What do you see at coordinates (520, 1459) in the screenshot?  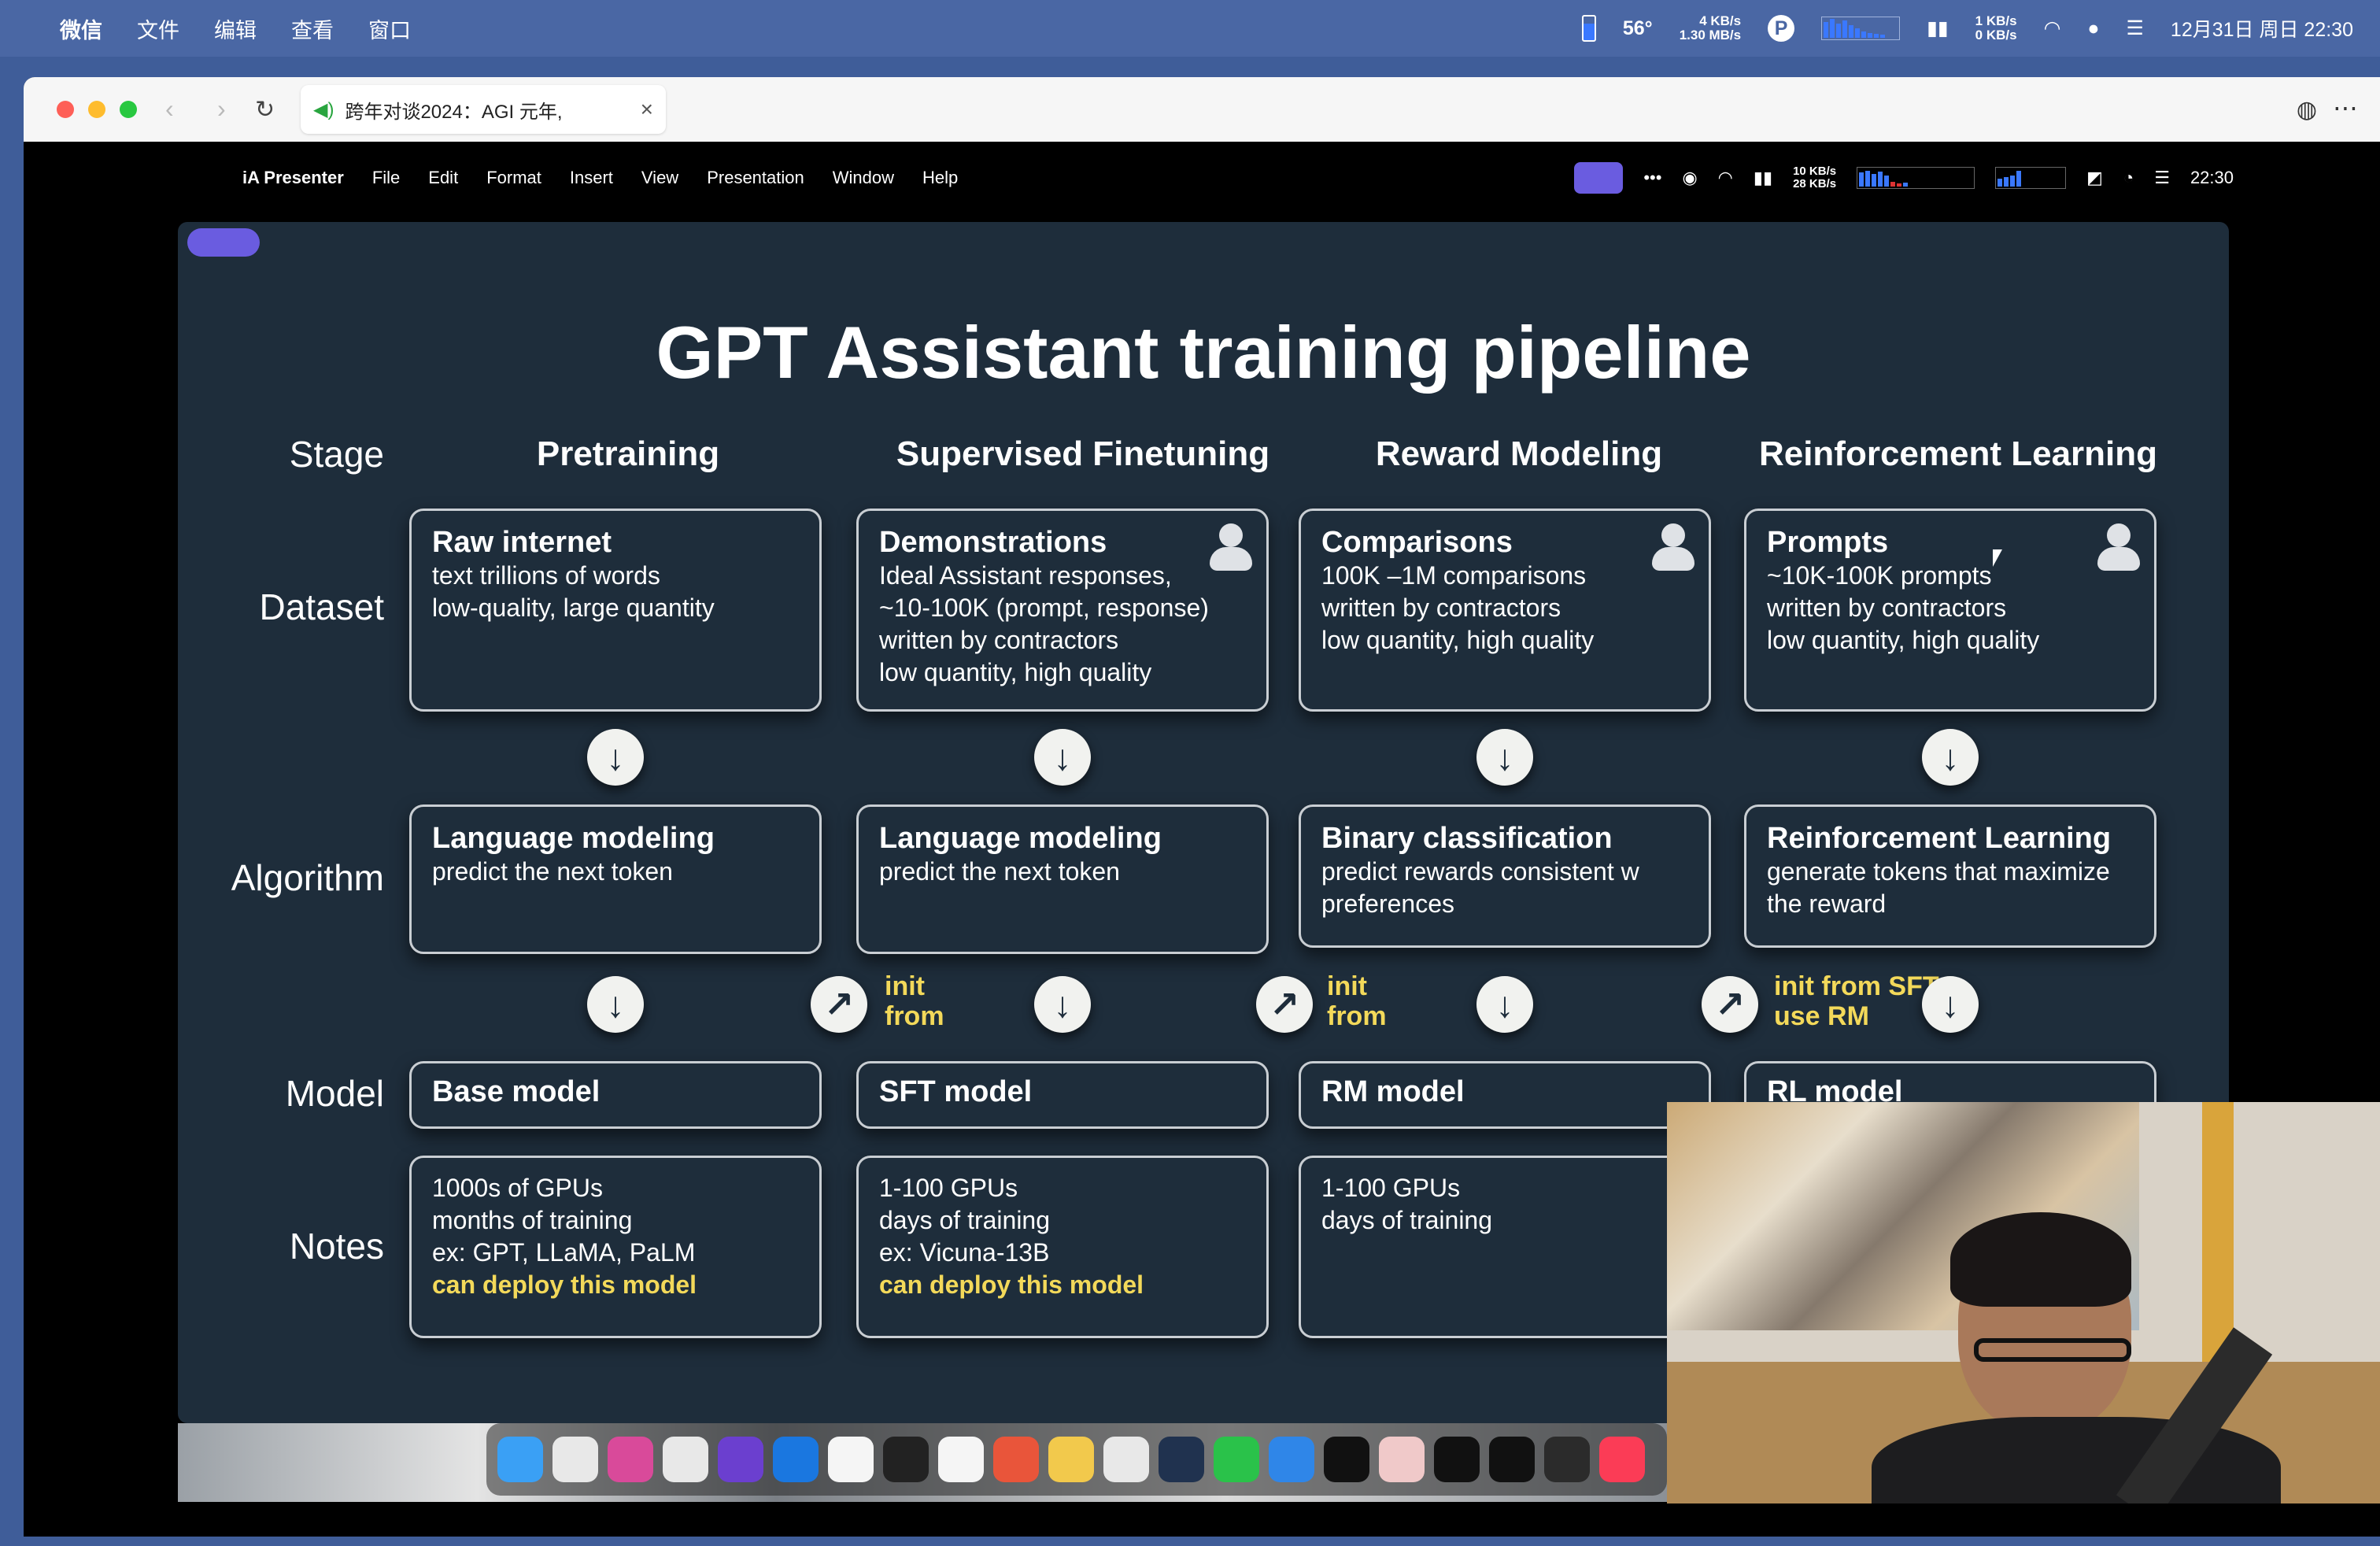 I see `finder-icon` at bounding box center [520, 1459].